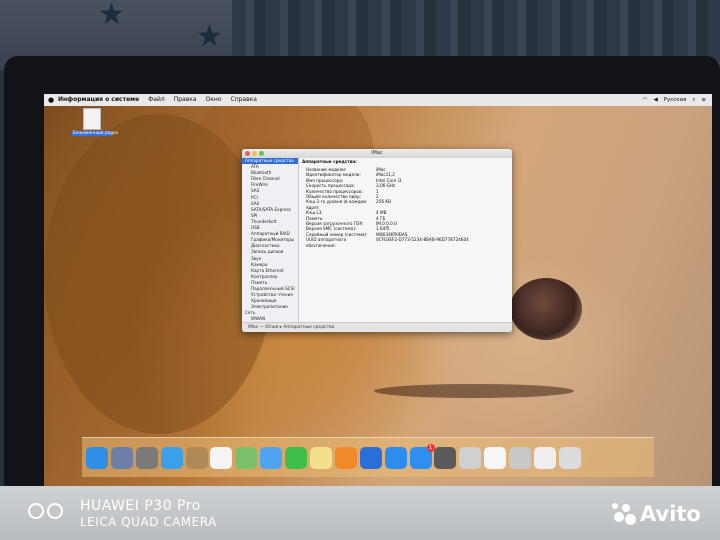 The image size is (720, 540). Describe the element at coordinates (655, 100) in the screenshot. I see `volume-icon: ◀` at that location.